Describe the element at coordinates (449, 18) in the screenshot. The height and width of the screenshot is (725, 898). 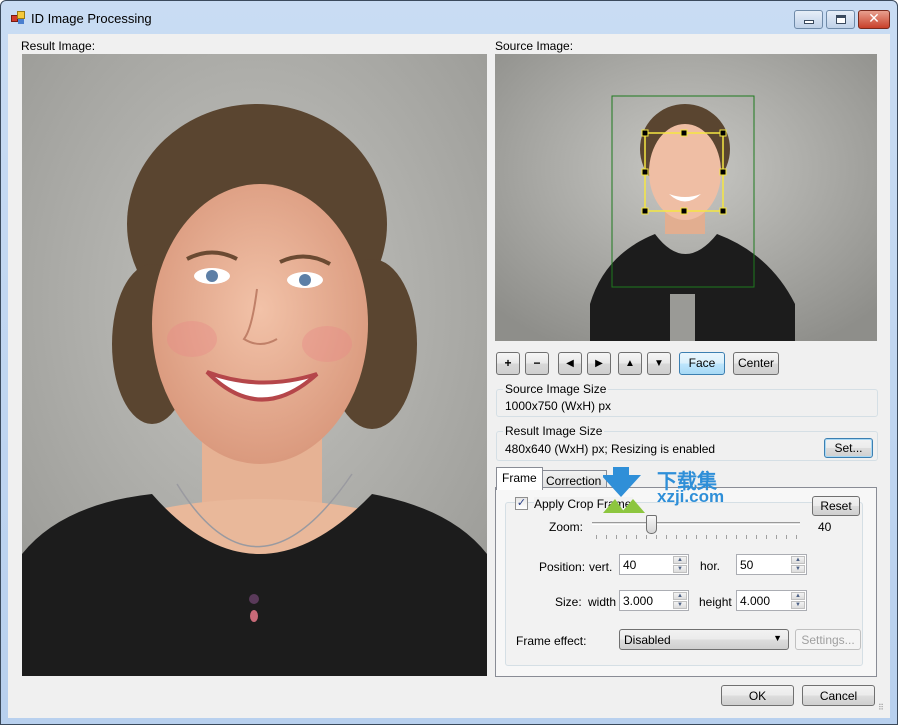
I see `title-bar: ID Image Processing ✕` at that location.